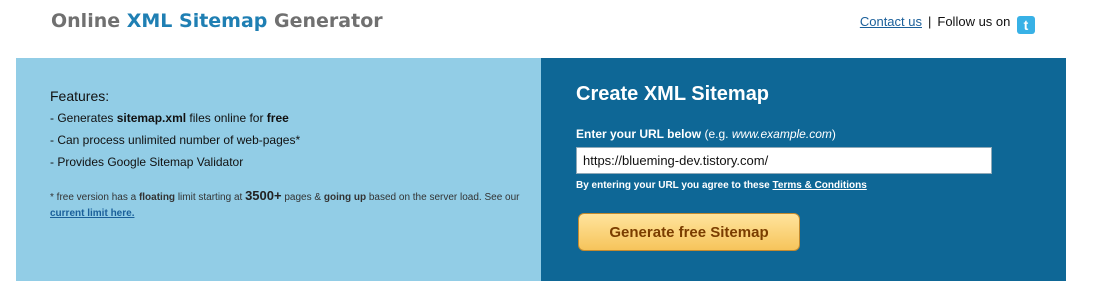 This screenshot has width=1095, height=301. What do you see at coordinates (1026, 25) in the screenshot?
I see `twitter-icon: t` at bounding box center [1026, 25].